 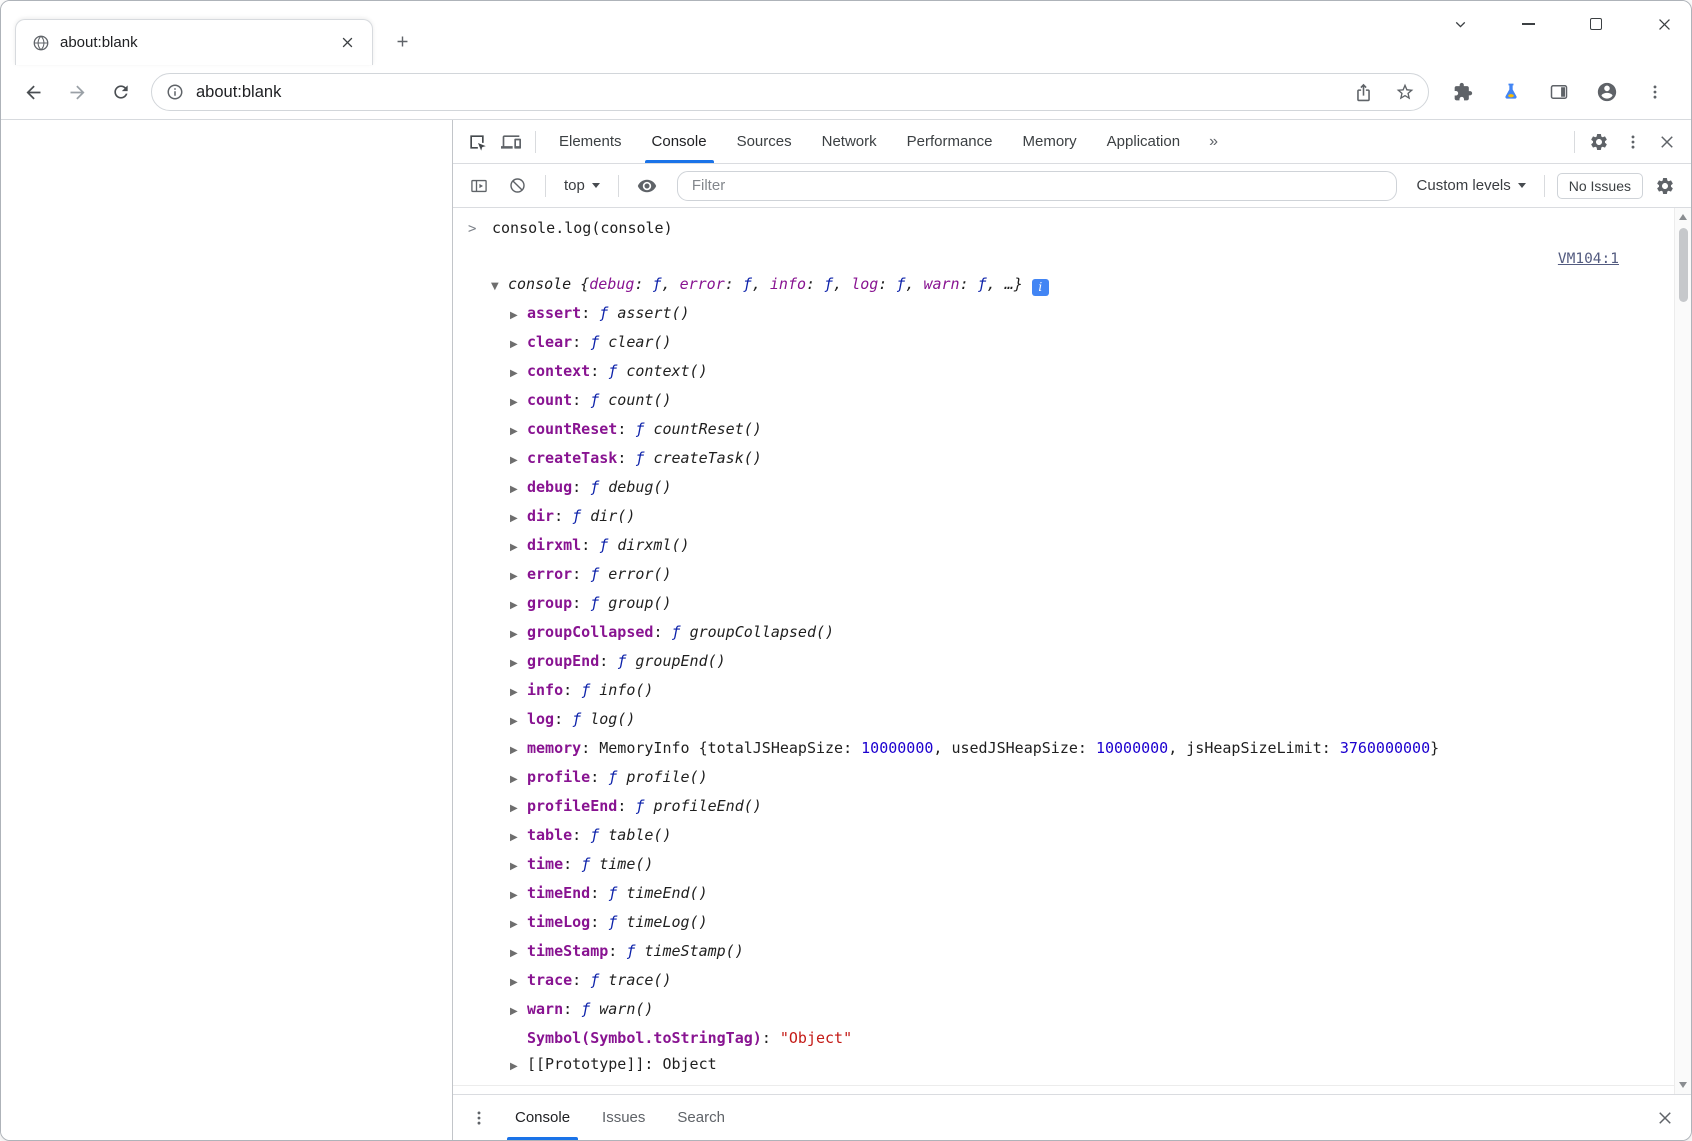 What do you see at coordinates (499, 287) in the screenshot?
I see `expand-triangle-icon: ▼` at bounding box center [499, 287].